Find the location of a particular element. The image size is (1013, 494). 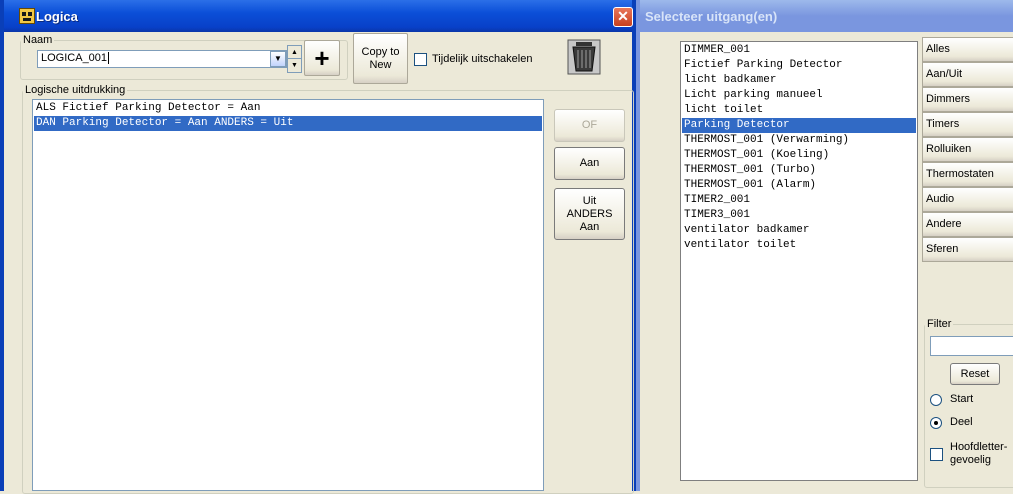

dropdown-chevron-down-icon: ▼ is located at coordinates (278, 59).